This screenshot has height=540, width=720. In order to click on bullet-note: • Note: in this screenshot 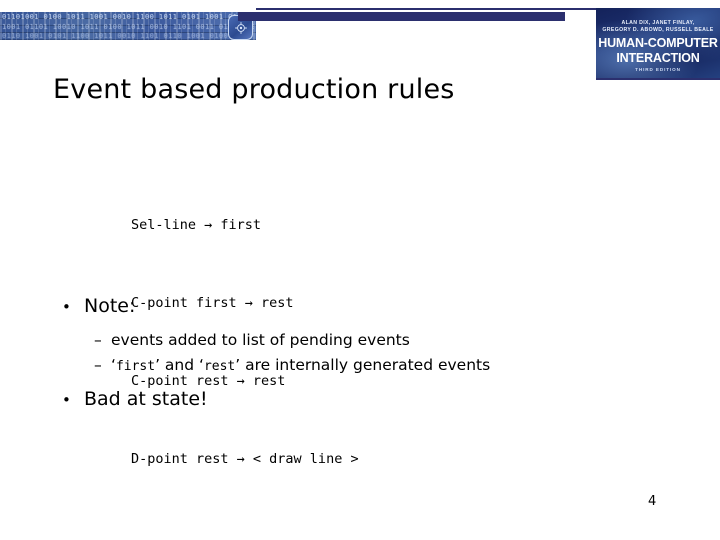, I will do `click(98, 306)`.